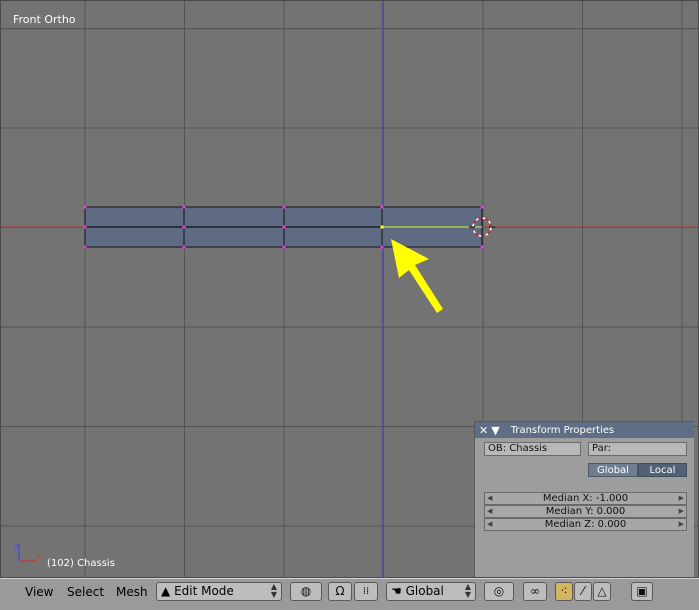 The height and width of the screenshot is (610, 699). What do you see at coordinates (85, 592) in the screenshot?
I see `menu-select: Select` at bounding box center [85, 592].